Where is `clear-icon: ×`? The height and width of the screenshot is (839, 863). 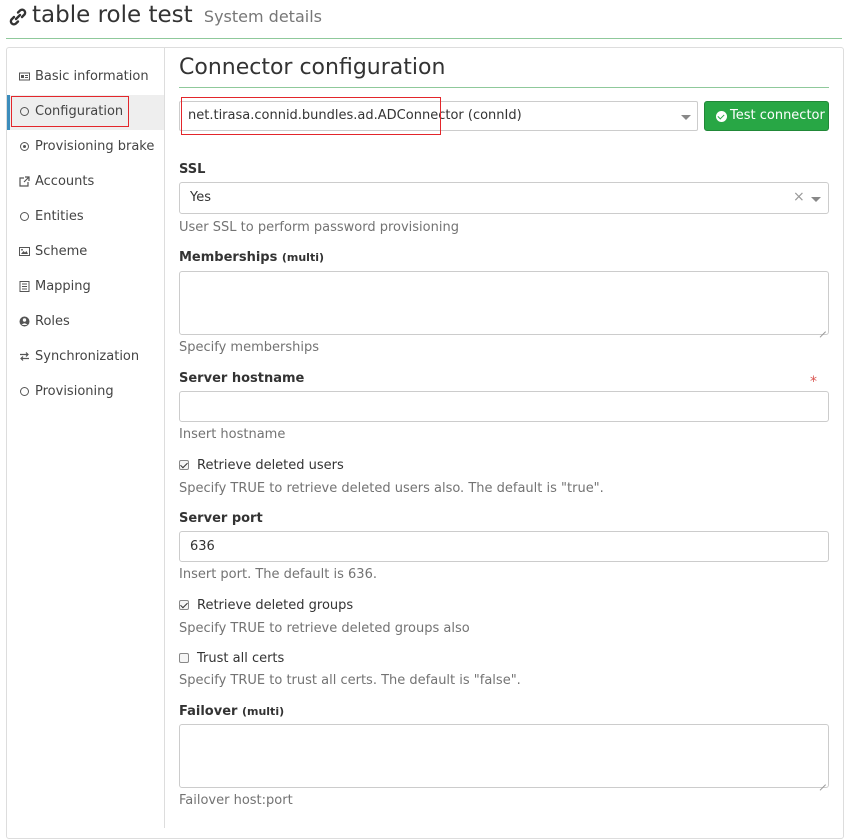 clear-icon: × is located at coordinates (799, 197).